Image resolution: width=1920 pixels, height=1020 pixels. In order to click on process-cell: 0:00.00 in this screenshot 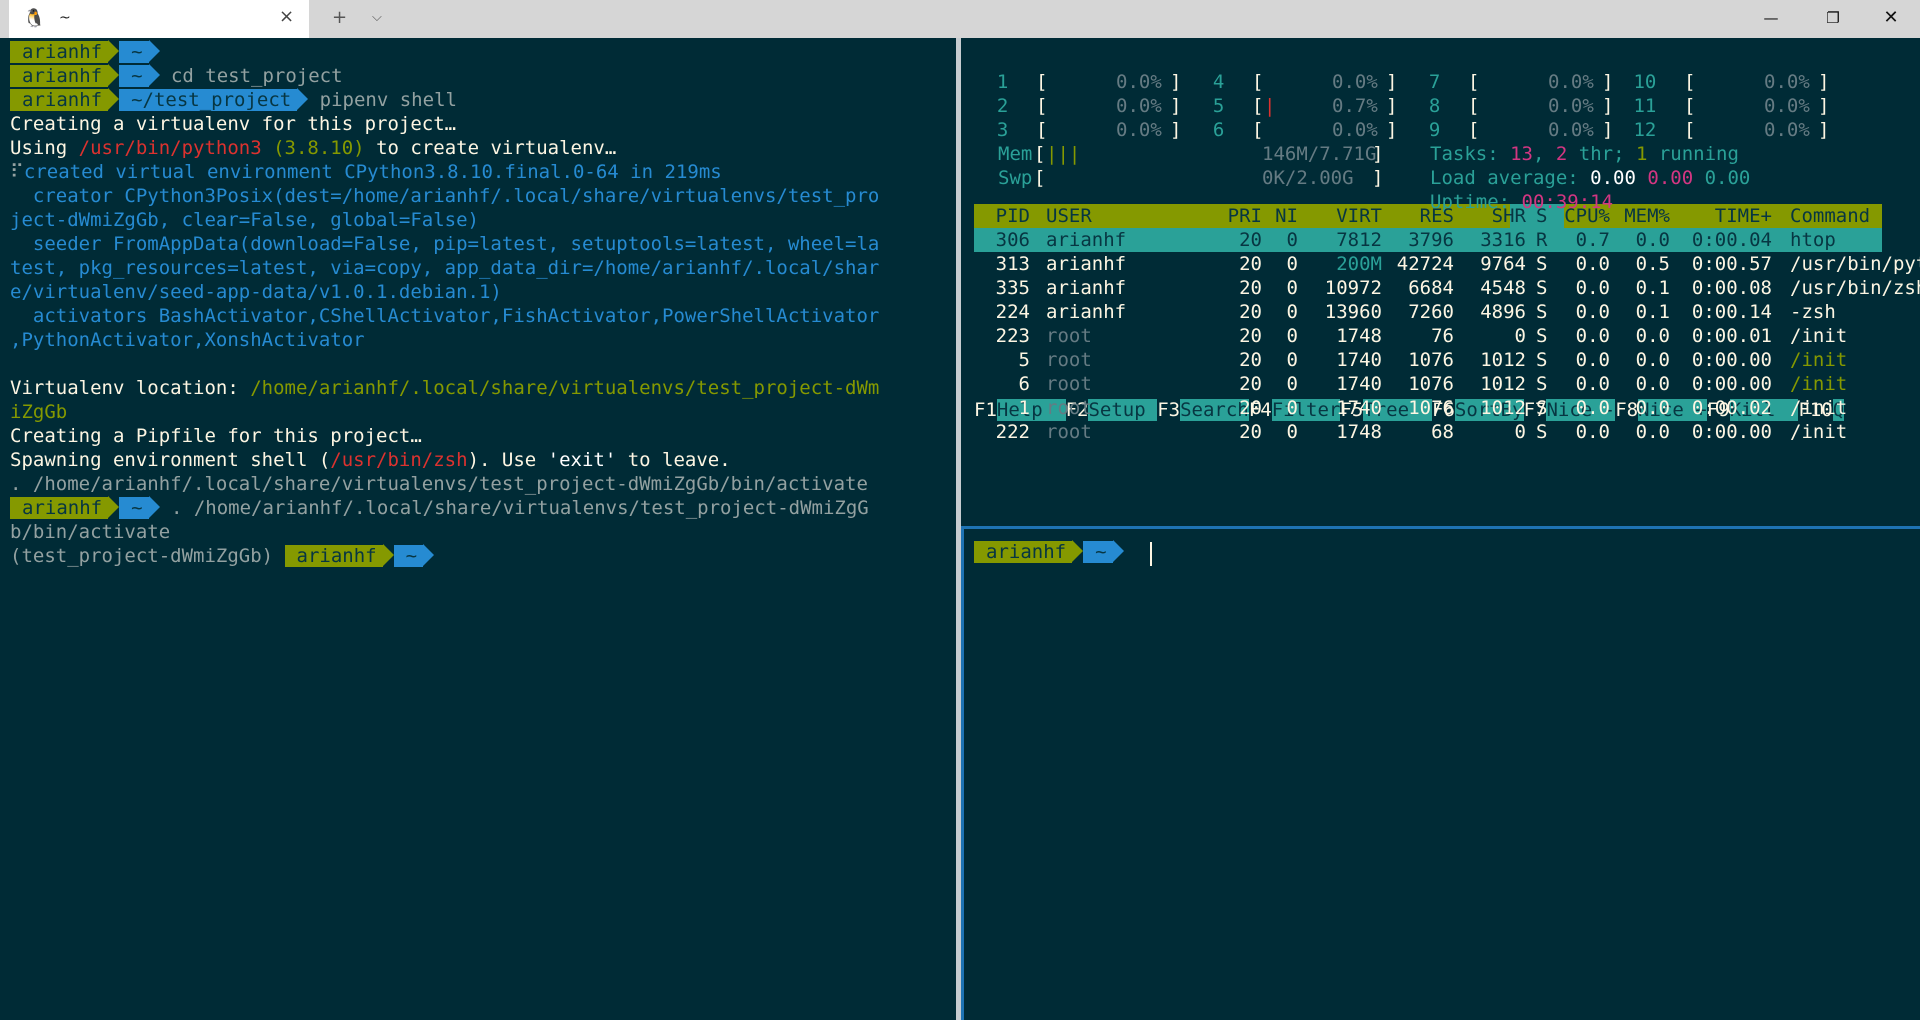, I will do `click(1731, 384)`.